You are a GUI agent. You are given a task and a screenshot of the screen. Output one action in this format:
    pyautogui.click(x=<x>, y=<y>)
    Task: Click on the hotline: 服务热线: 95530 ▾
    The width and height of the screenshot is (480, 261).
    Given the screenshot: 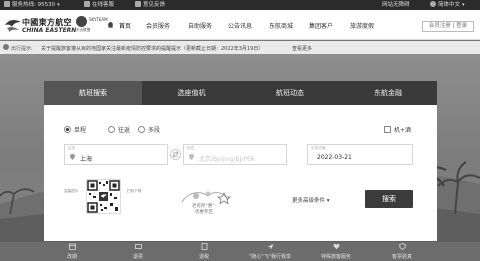 What is the action you would take?
    pyautogui.click(x=32, y=5)
    